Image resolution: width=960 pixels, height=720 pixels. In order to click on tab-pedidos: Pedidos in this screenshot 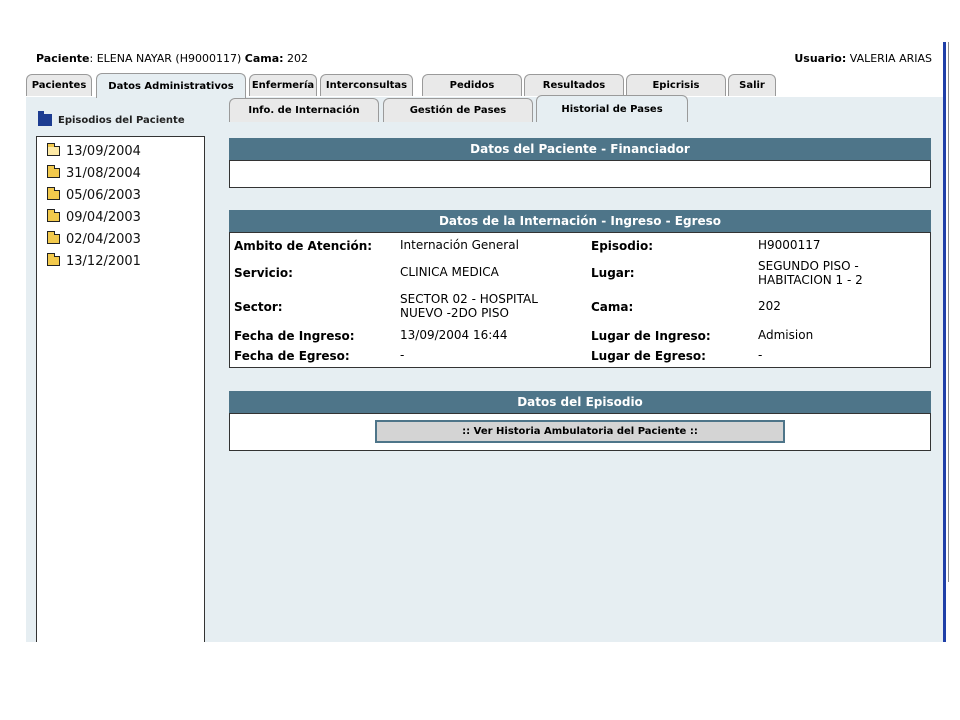, I will do `click(472, 85)`.